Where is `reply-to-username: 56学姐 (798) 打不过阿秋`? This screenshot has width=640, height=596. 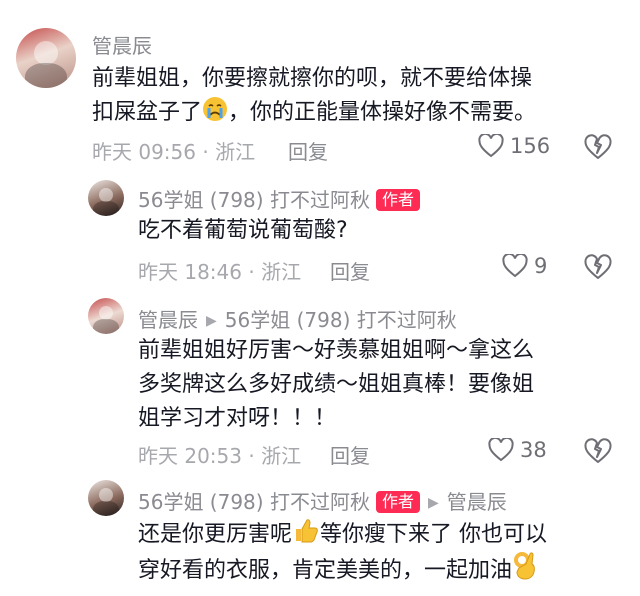
reply-to-username: 56学姐 (798) 打不过阿秋 is located at coordinates (341, 320).